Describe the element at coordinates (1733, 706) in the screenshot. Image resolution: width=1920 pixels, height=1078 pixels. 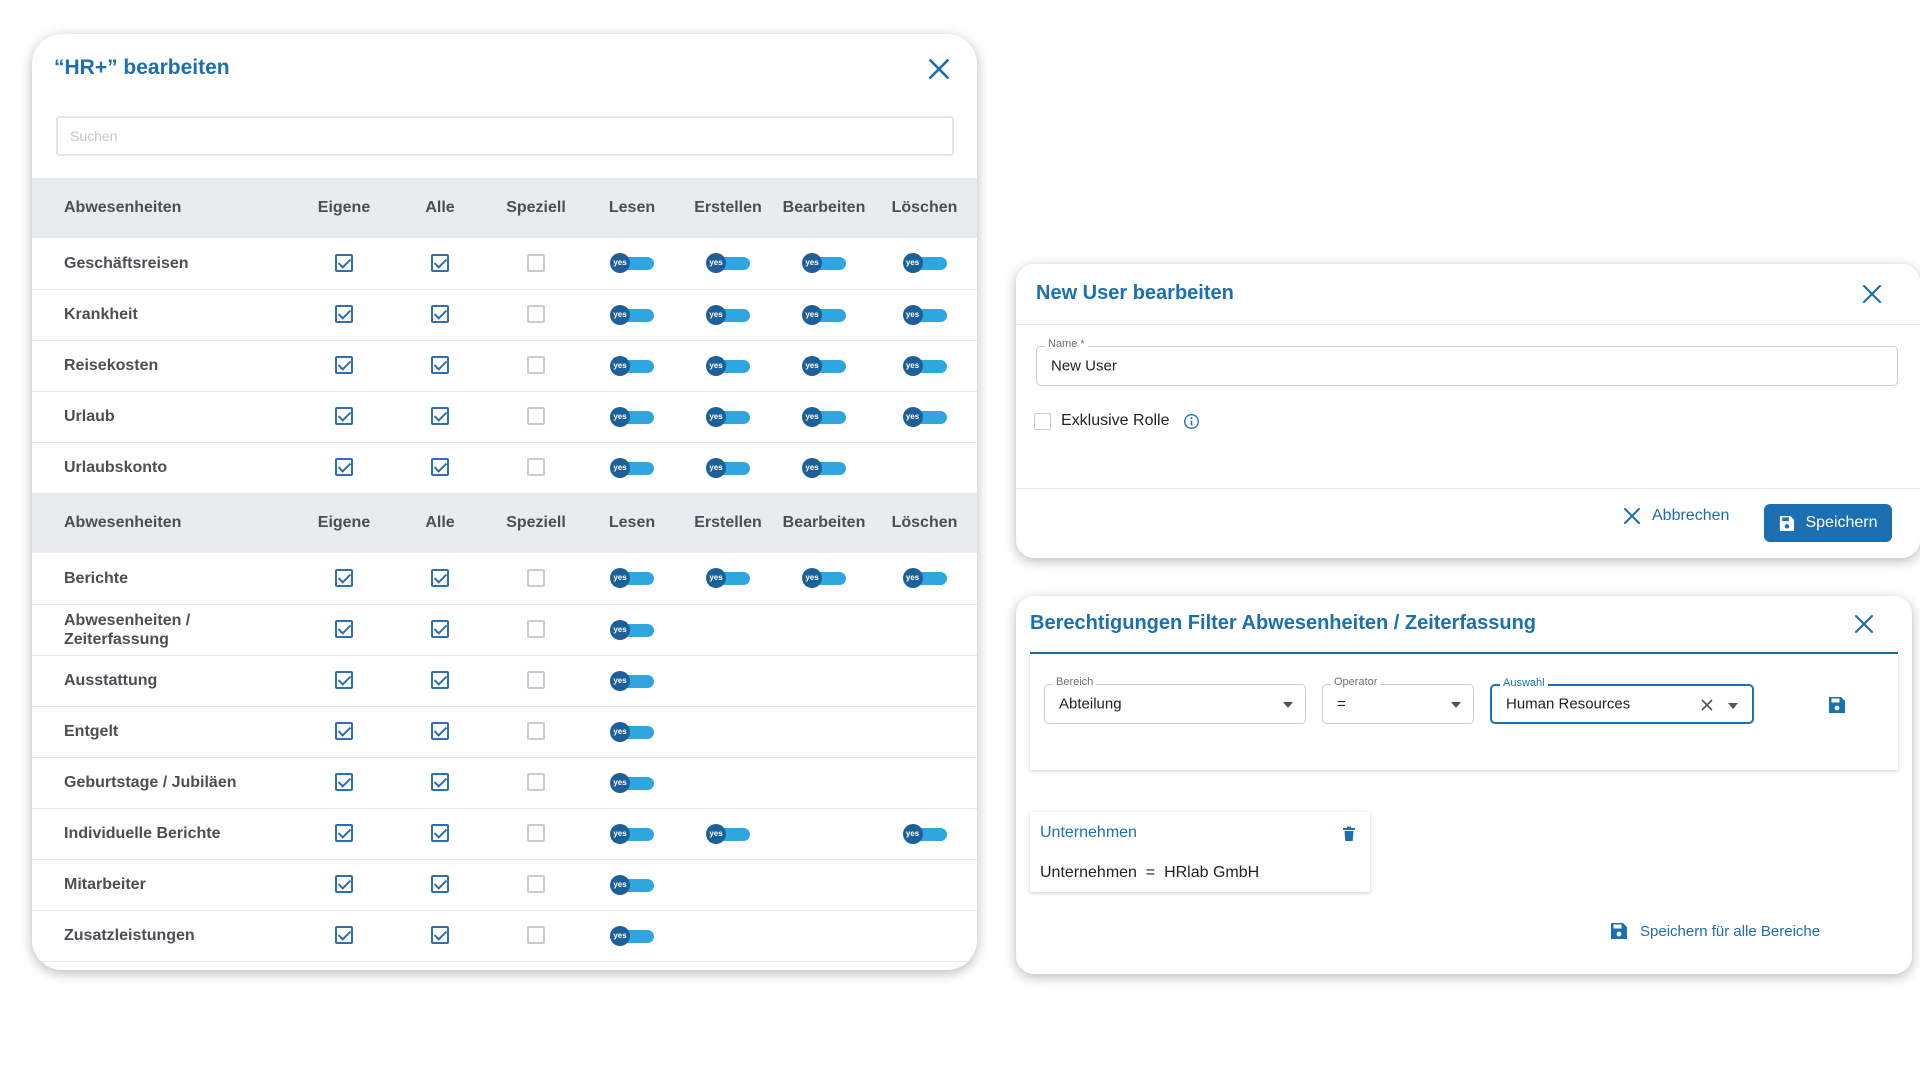
I see `caret-down-icon` at that location.